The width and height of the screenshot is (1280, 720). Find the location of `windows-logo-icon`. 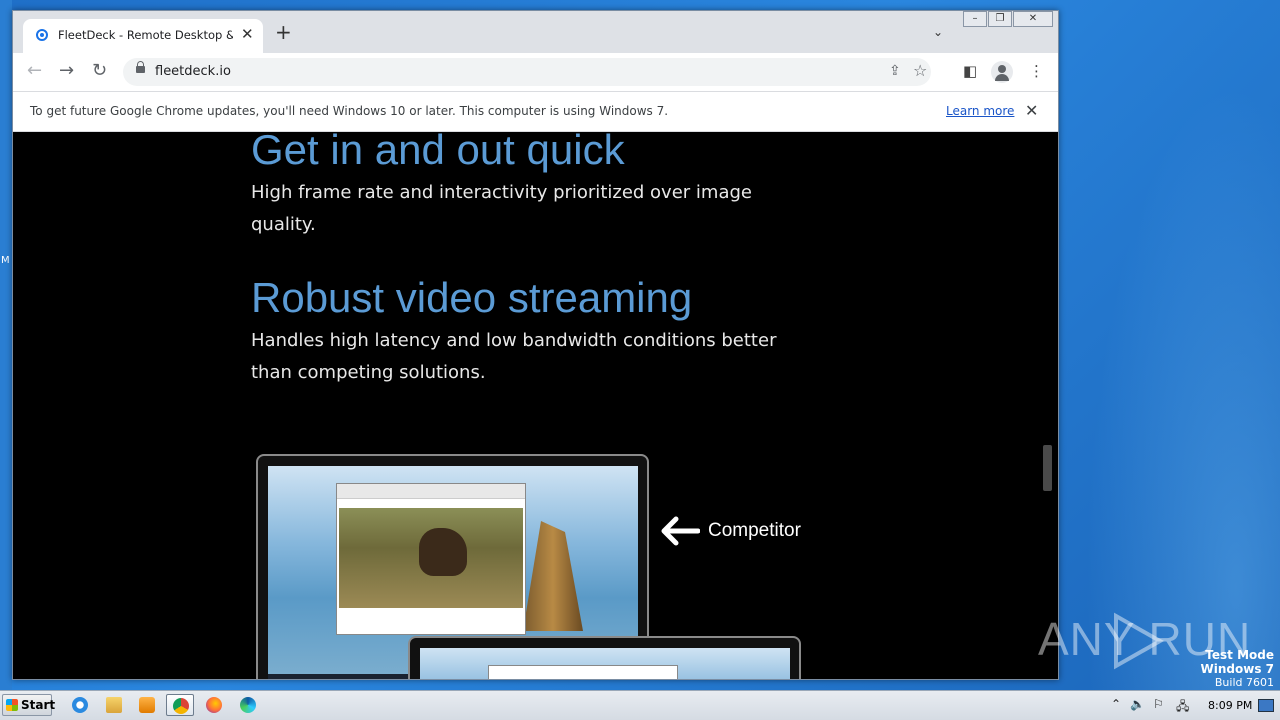

windows-logo-icon is located at coordinates (12, 705).